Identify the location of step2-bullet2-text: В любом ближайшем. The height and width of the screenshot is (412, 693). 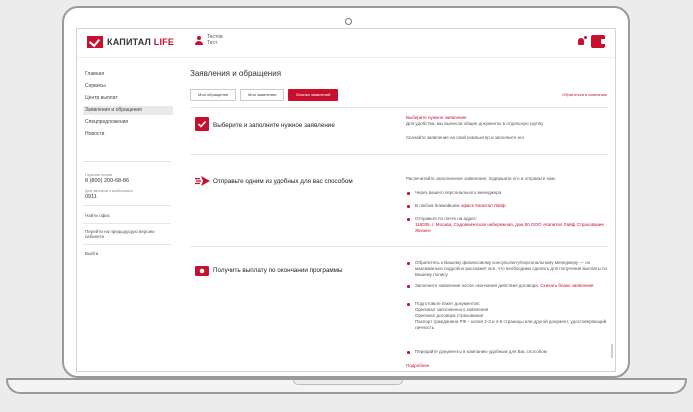
(438, 205).